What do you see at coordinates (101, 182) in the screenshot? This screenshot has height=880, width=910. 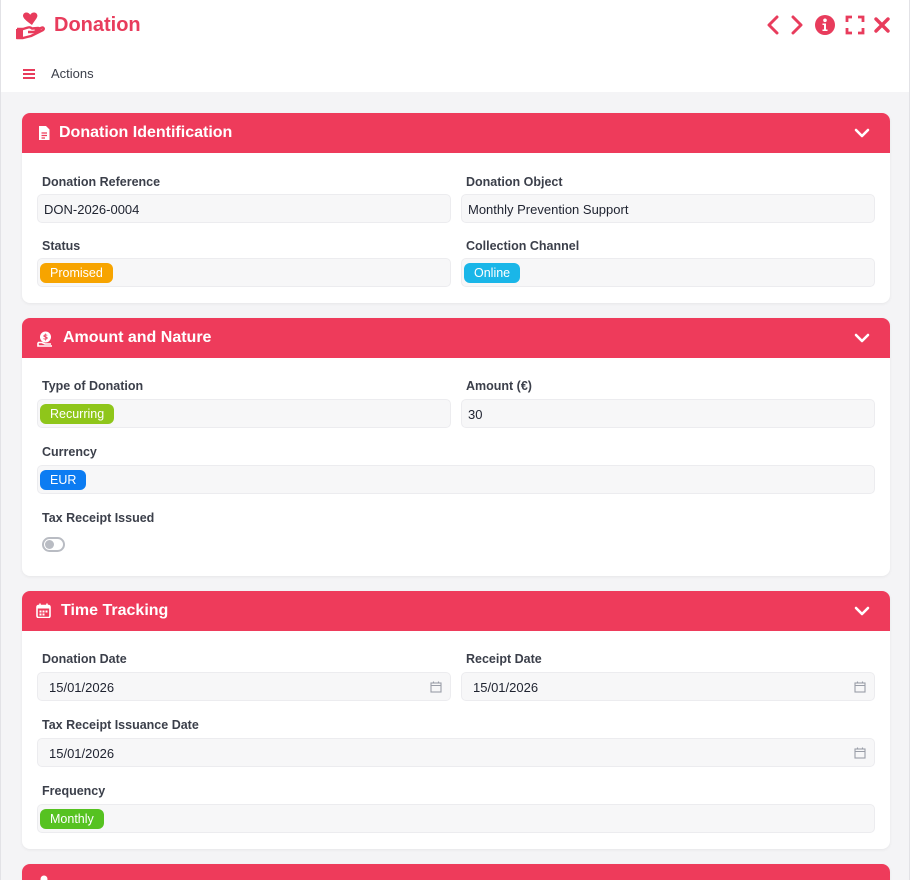 I see `donation-reference-label: Donation Reference` at bounding box center [101, 182].